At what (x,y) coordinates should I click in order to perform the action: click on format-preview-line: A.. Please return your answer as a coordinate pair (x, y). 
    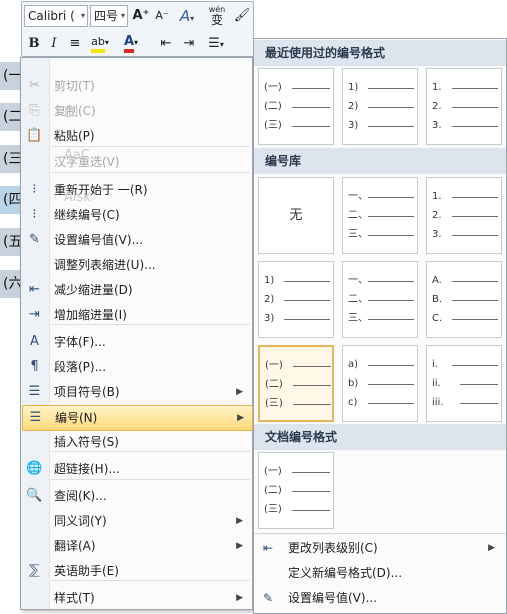
    Looking at the image, I should click on (465, 281).